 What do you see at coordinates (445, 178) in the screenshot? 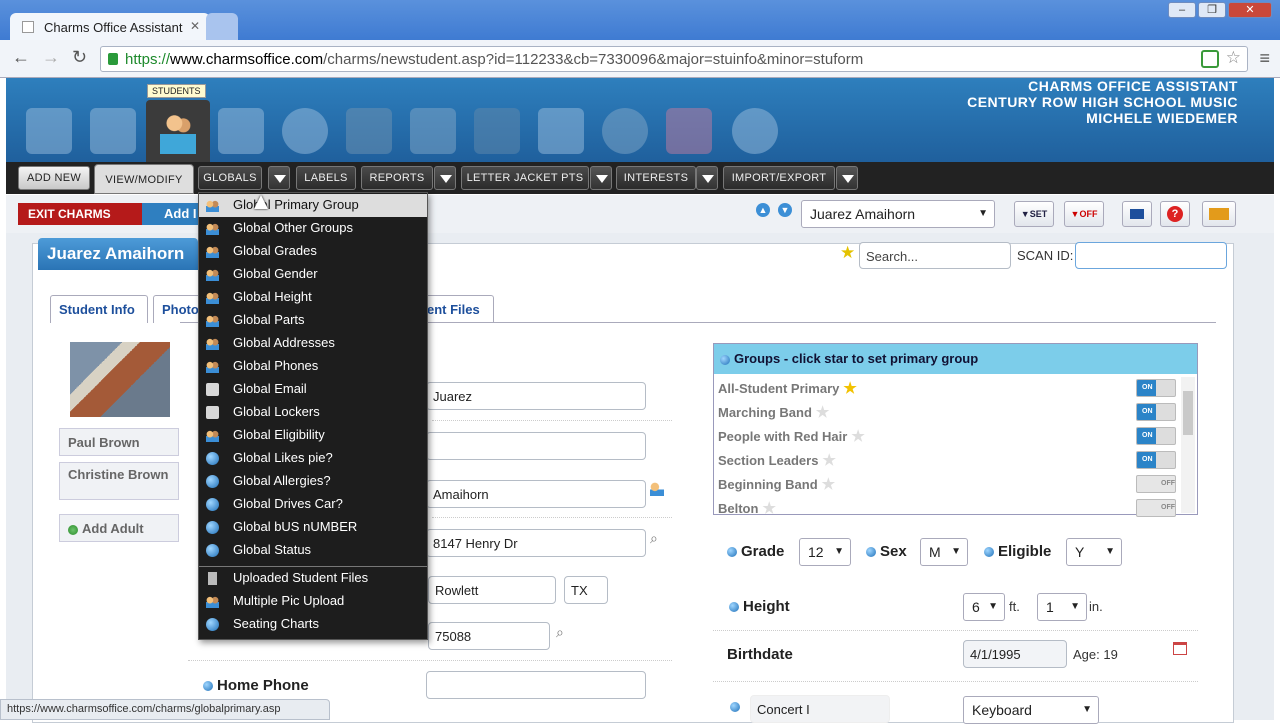
I see `reports-dropdown-icon` at bounding box center [445, 178].